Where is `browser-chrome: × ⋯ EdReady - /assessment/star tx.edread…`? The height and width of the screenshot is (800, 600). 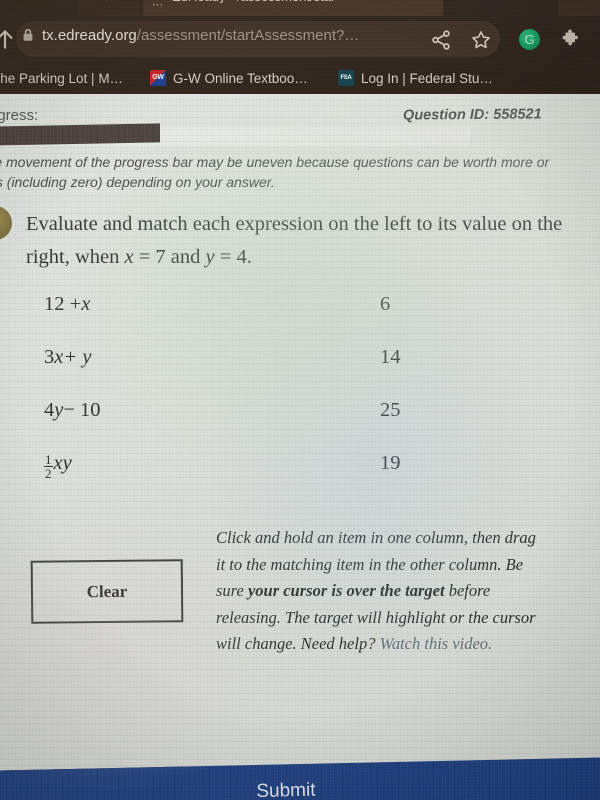
browser-chrome: × ⋯ EdReady - /assessment/star tx.edread… is located at coordinates (300, 50).